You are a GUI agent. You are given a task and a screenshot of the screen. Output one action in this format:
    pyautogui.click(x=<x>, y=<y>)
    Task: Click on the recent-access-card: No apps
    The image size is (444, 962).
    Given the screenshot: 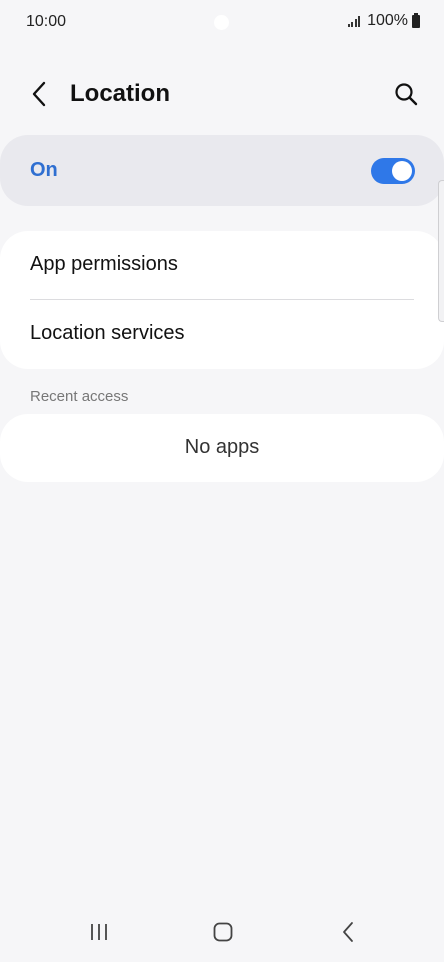 What is the action you would take?
    pyautogui.click(x=222, y=448)
    